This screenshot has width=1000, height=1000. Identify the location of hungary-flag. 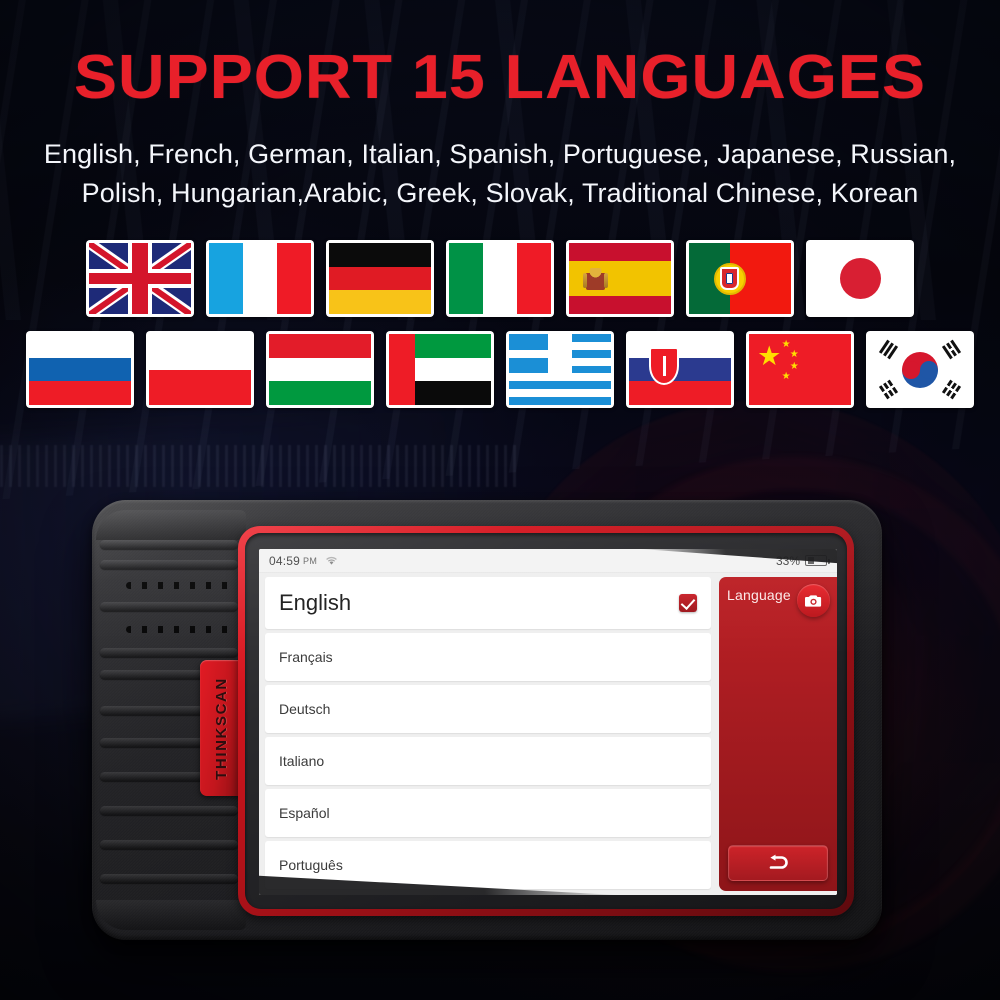
(320, 369).